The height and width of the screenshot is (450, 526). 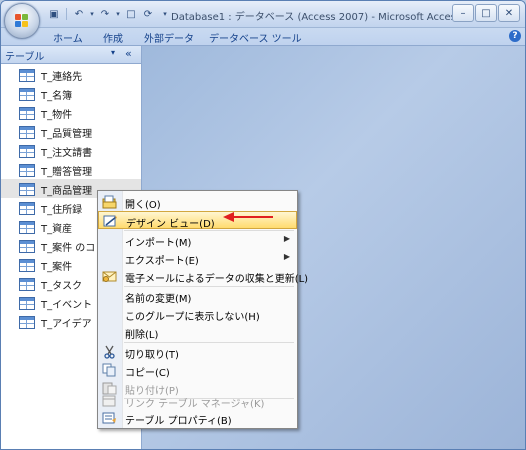 I want to click on properties-icon, so click(x=109, y=418).